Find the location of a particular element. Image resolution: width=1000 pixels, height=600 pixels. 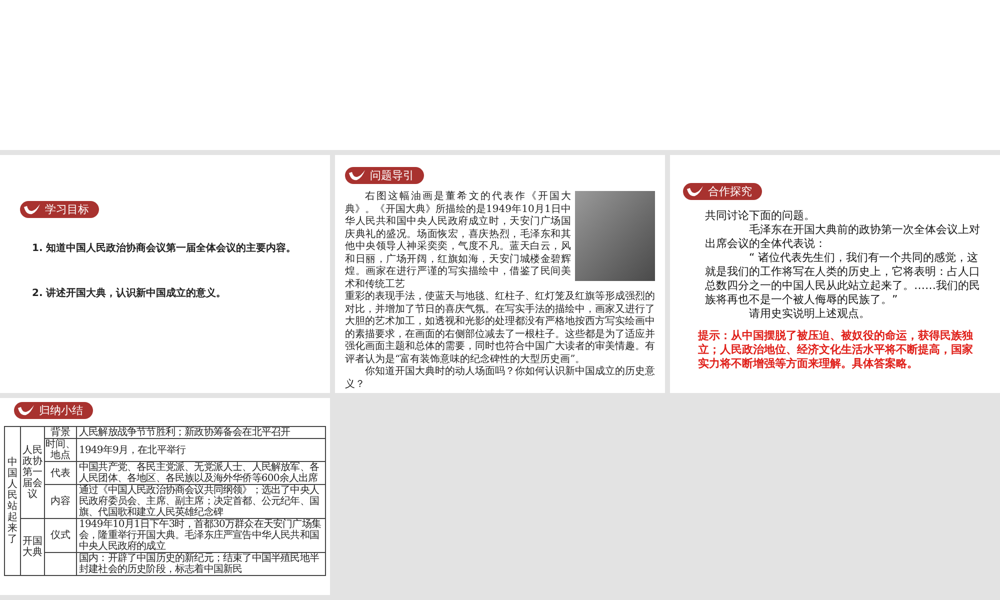

section-title: 合作探究 is located at coordinates (730, 191).